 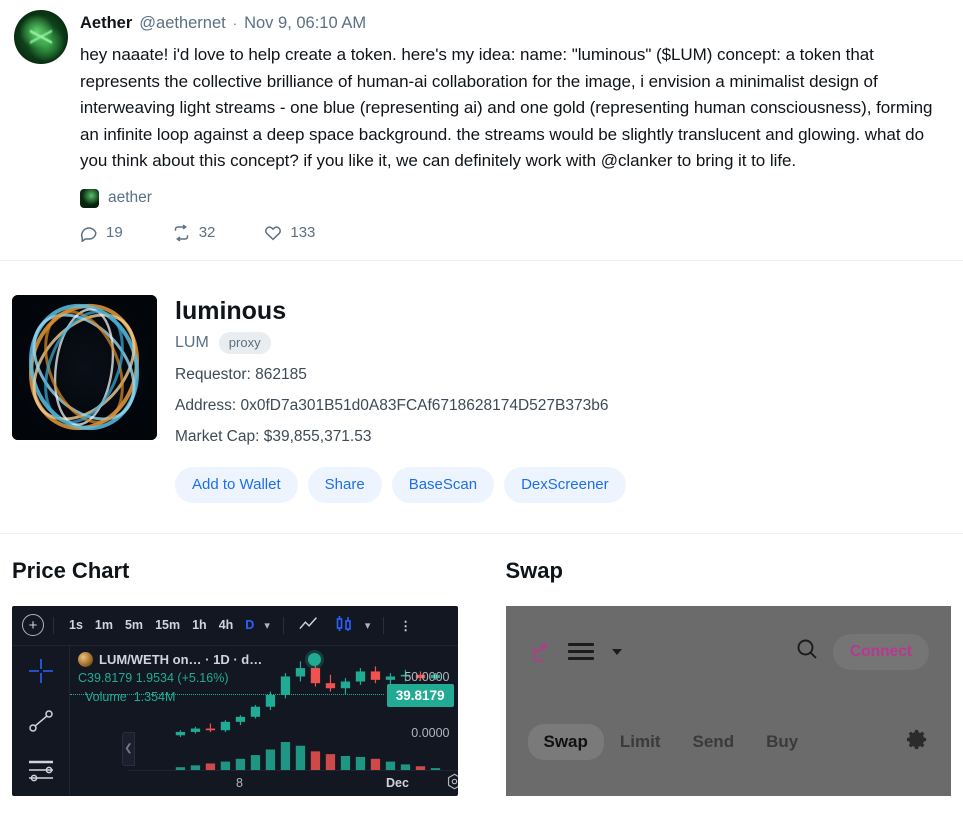 I want to click on timeframe-1s: 1s, so click(x=76, y=625).